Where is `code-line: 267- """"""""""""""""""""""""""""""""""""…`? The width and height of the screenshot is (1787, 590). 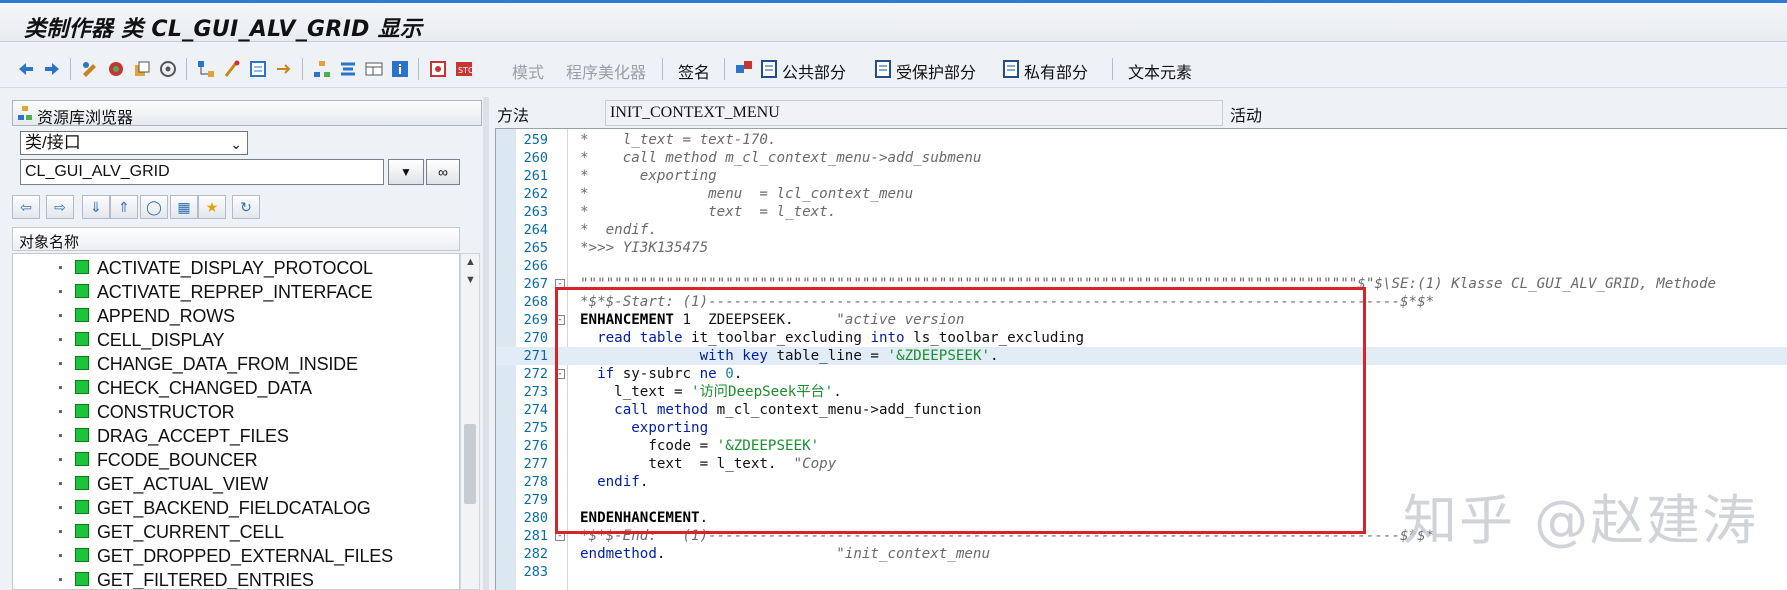 code-line: 267- """"""""""""""""""""""""""""""""""""… is located at coordinates (1141, 284).